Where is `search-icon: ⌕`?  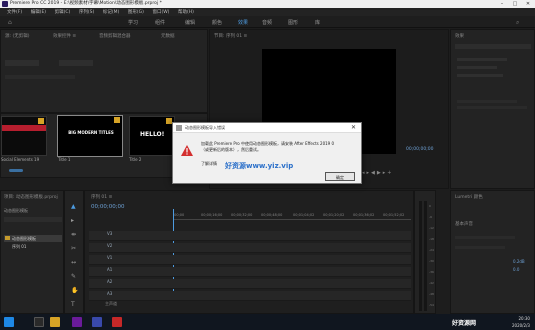 search-icon: ⌕ is located at coordinates (520, 22).